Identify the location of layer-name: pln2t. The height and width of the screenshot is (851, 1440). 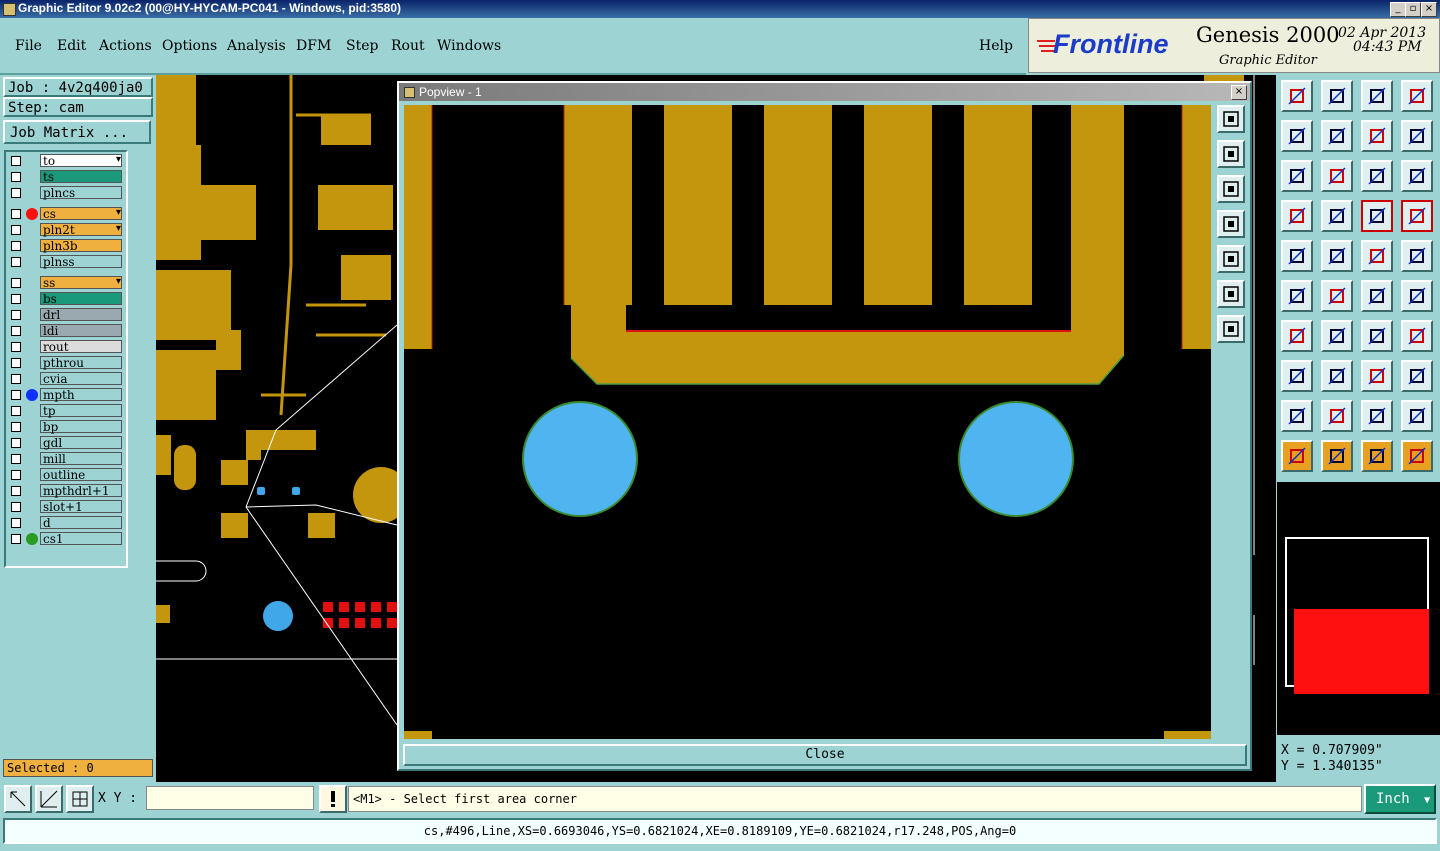
(81, 230).